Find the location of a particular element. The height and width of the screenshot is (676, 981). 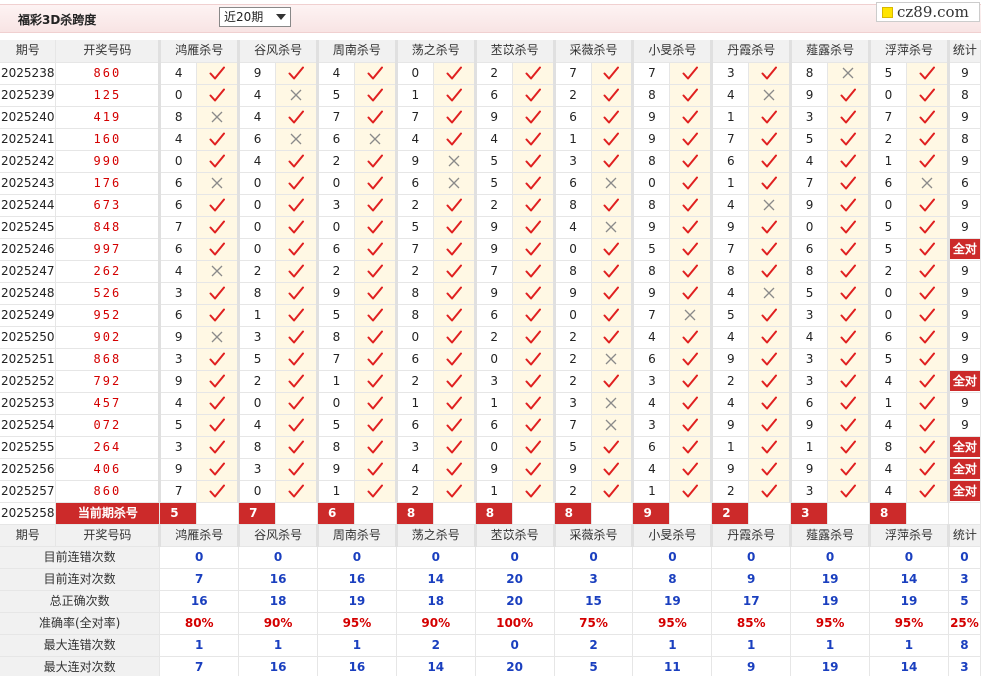

current-kill-label: 当前期杀号 is located at coordinates (108, 513).